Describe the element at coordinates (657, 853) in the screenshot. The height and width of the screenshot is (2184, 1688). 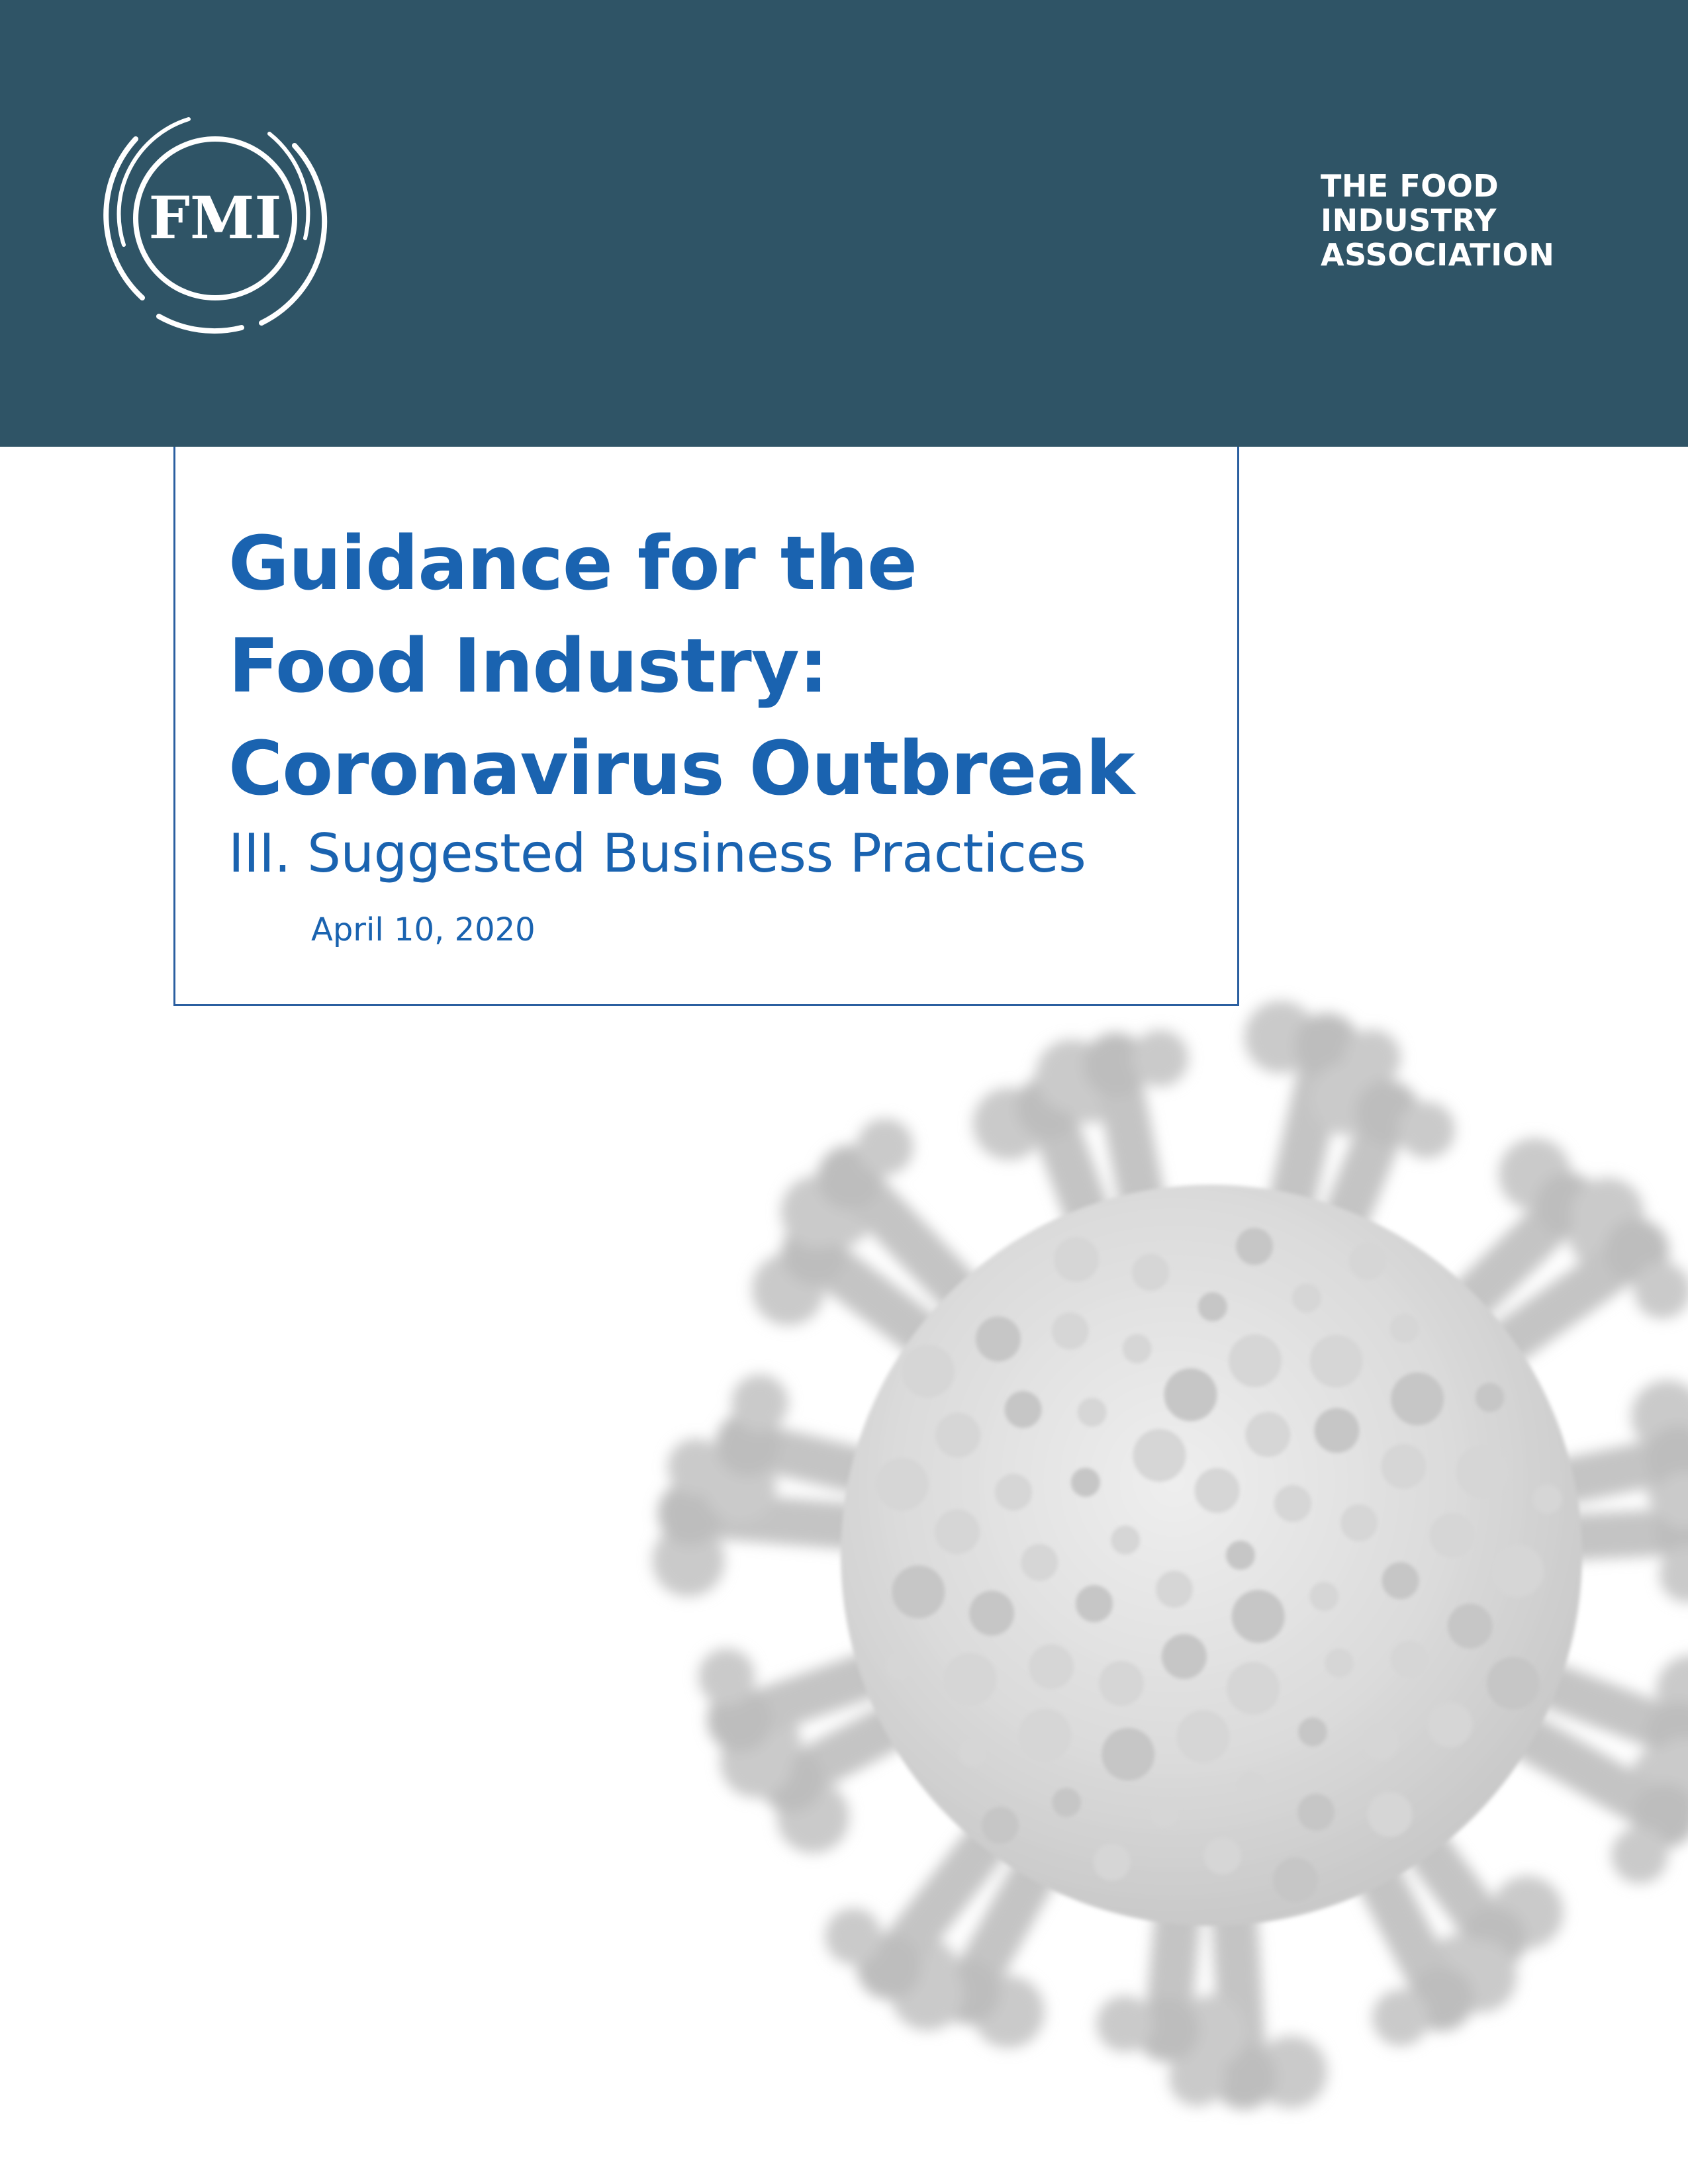
I see `document-subtitle: III. Suggested Business Practices` at that location.